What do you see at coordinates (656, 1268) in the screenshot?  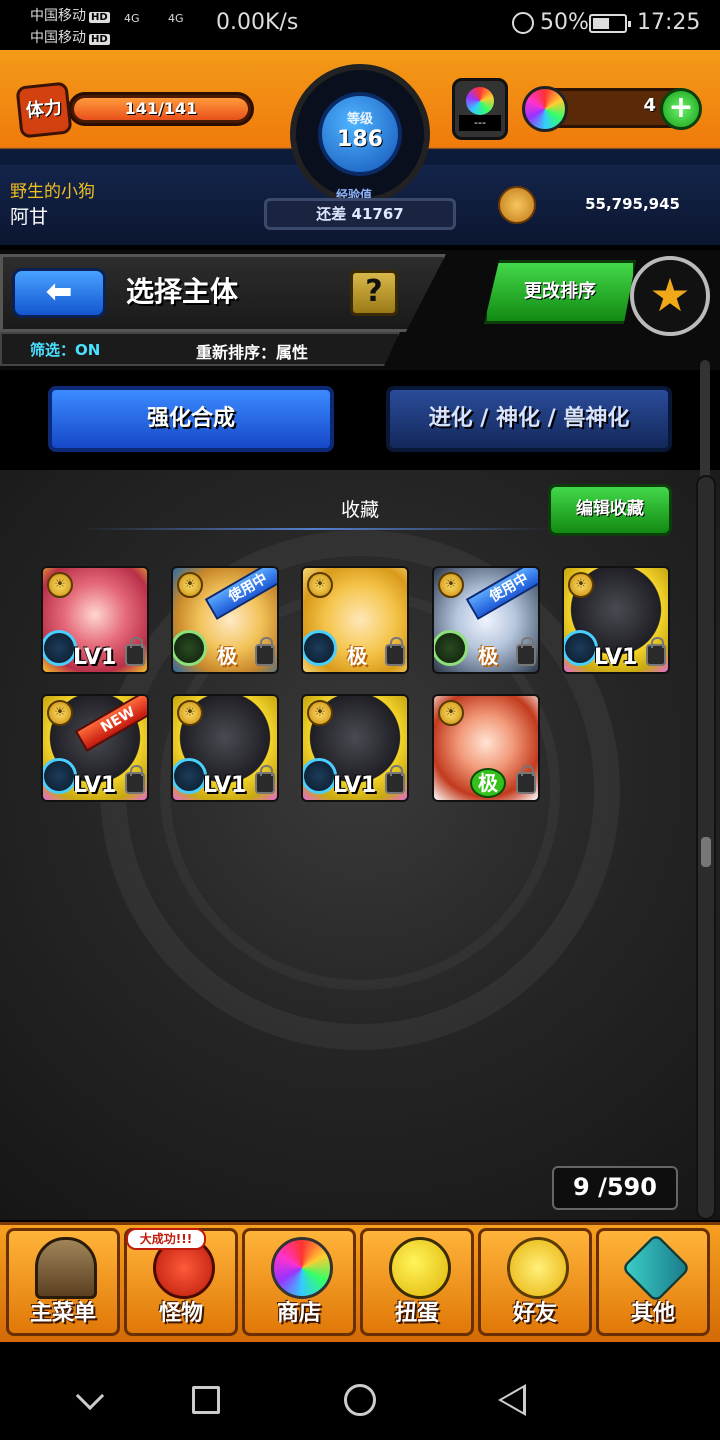 I see `question-diamond-icon` at bounding box center [656, 1268].